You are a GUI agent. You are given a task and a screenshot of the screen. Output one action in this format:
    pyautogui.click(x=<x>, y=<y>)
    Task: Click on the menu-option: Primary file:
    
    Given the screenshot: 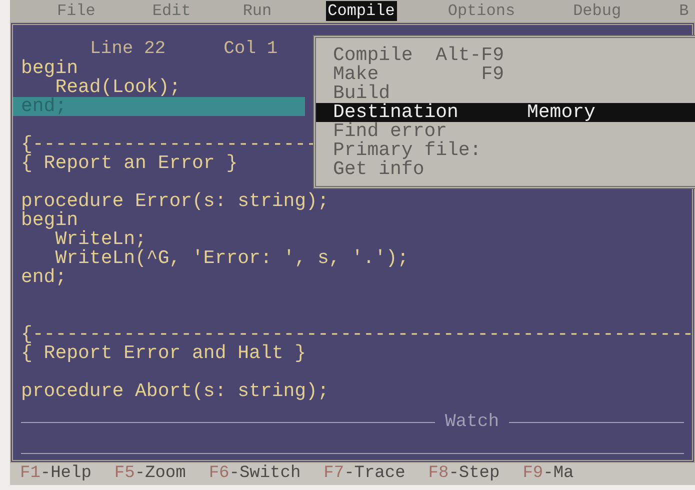 What is the action you would take?
    pyautogui.click(x=505, y=150)
    